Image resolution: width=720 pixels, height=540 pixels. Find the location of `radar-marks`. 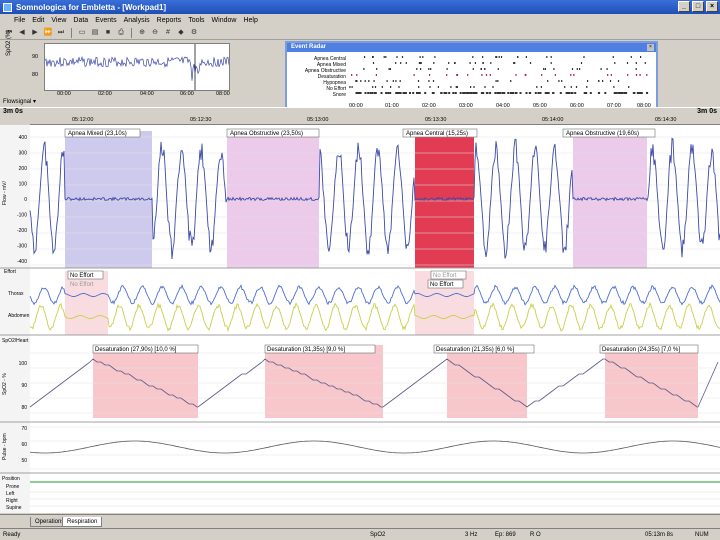

radar-marks is located at coordinates (499, 75).